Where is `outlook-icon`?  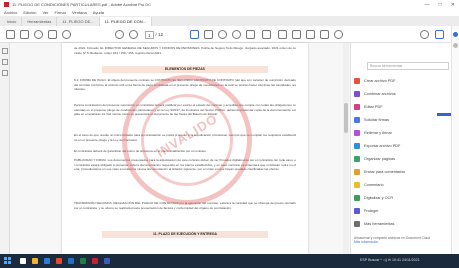
outlook-icon is located at coordinates (107, 261).